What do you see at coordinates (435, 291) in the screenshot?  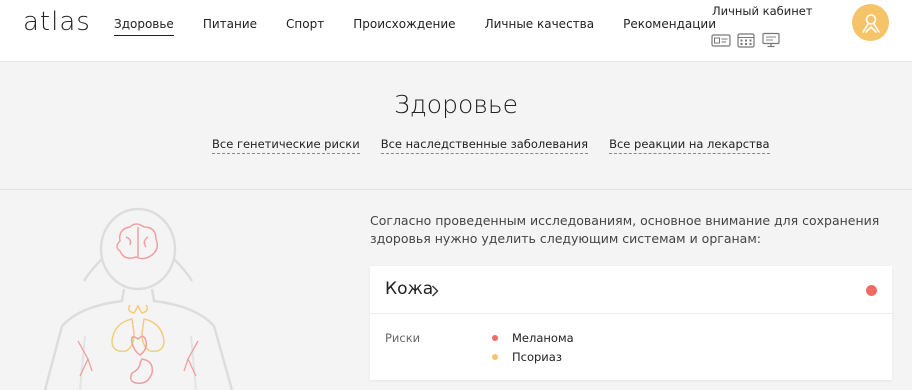 I see `chevron-right-icon` at bounding box center [435, 291].